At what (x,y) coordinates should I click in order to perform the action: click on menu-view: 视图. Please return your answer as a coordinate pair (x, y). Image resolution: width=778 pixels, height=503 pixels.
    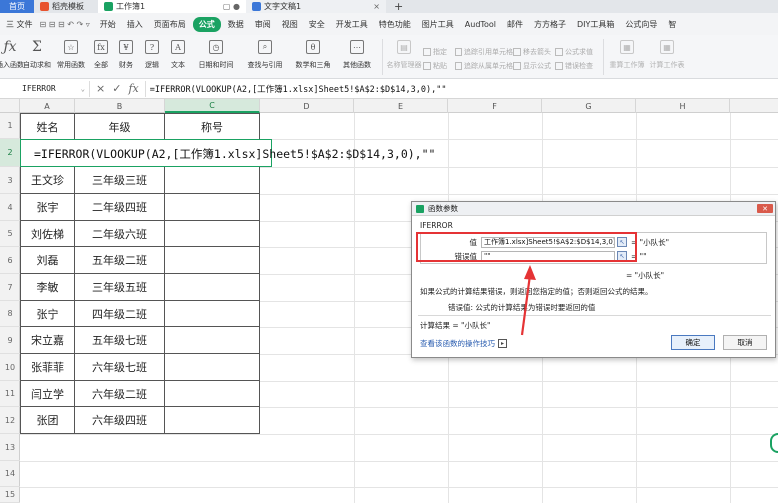
    Looking at the image, I should click on (290, 24).